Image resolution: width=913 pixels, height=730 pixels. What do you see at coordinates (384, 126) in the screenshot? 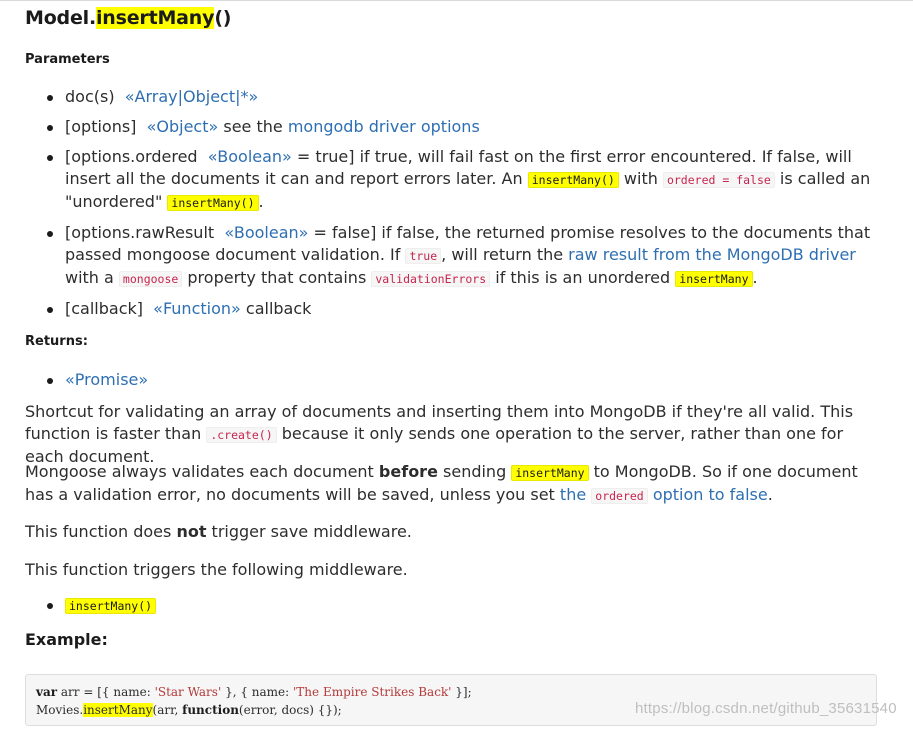
I see `mongodb-driver-options-link: mongodb driver options` at bounding box center [384, 126].